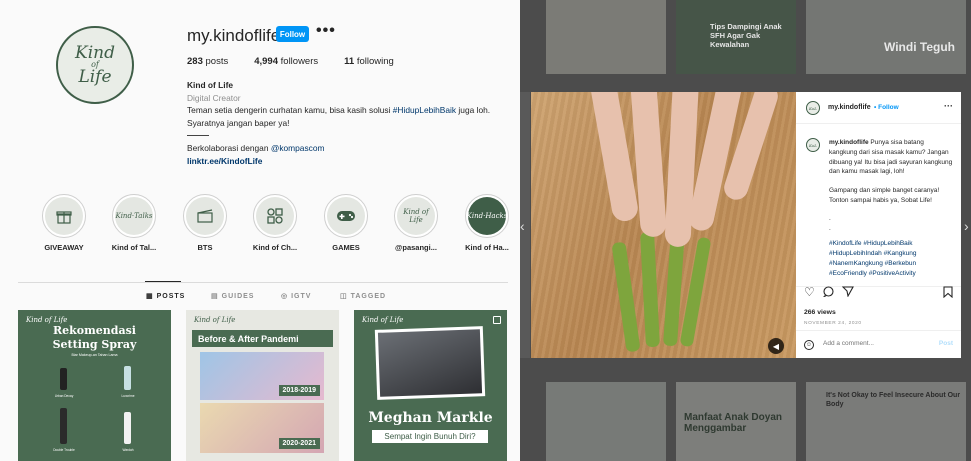 This screenshot has height=461, width=971. I want to click on caption-username: my.kindoflife, so click(849, 142).